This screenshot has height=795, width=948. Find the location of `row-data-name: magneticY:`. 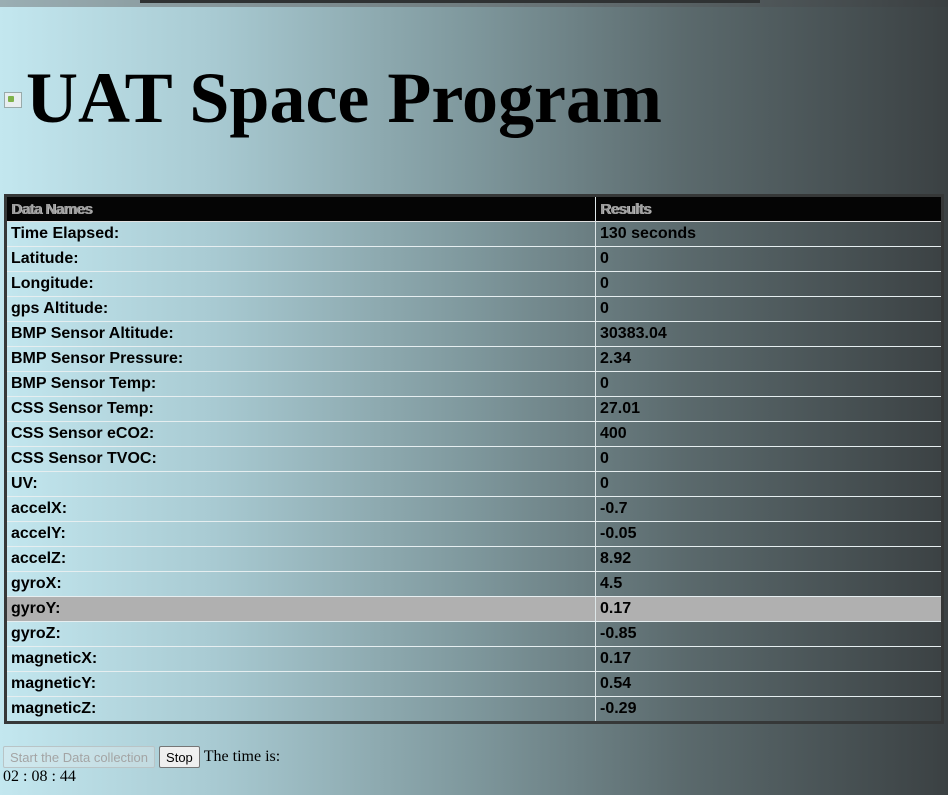

row-data-name: magneticY: is located at coordinates (301, 684).